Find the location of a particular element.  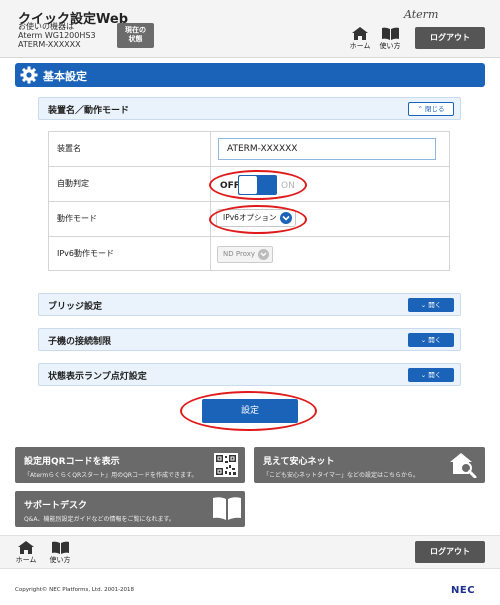

section-title: 基本設定 is located at coordinates (65, 76).